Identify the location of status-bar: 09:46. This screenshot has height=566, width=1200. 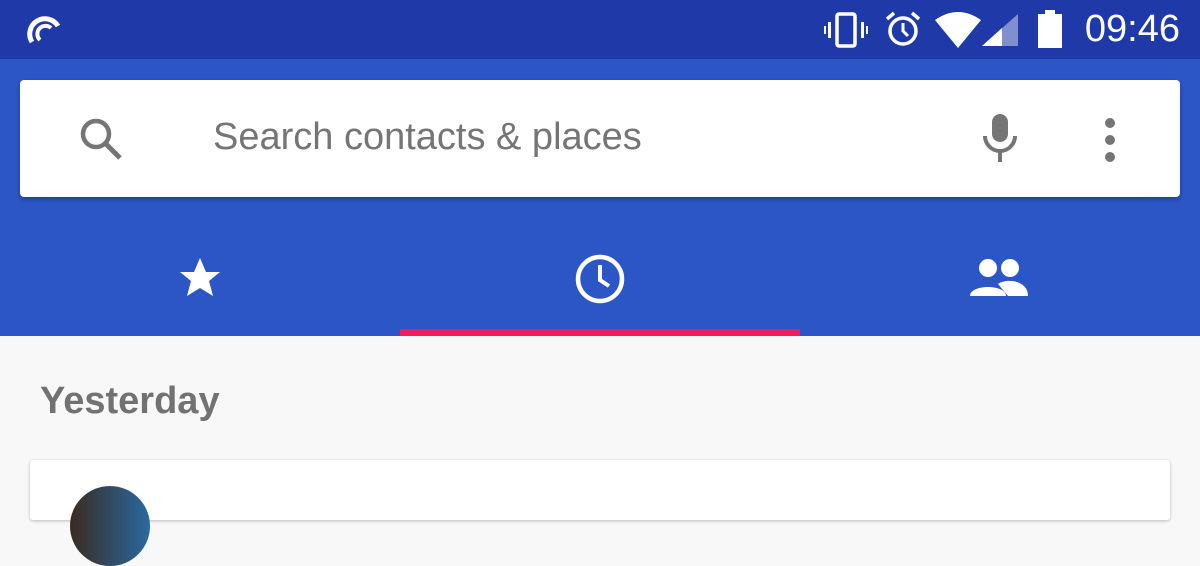
(600, 29).